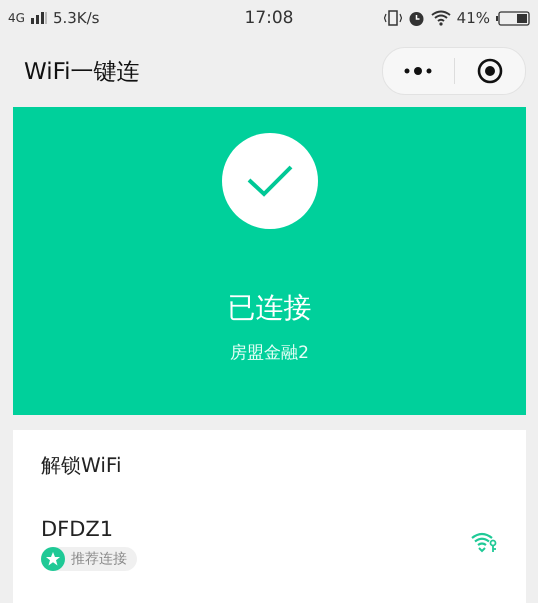 Image resolution: width=538 pixels, height=603 pixels. Describe the element at coordinates (418, 71) in the screenshot. I see `more-icon` at that location.